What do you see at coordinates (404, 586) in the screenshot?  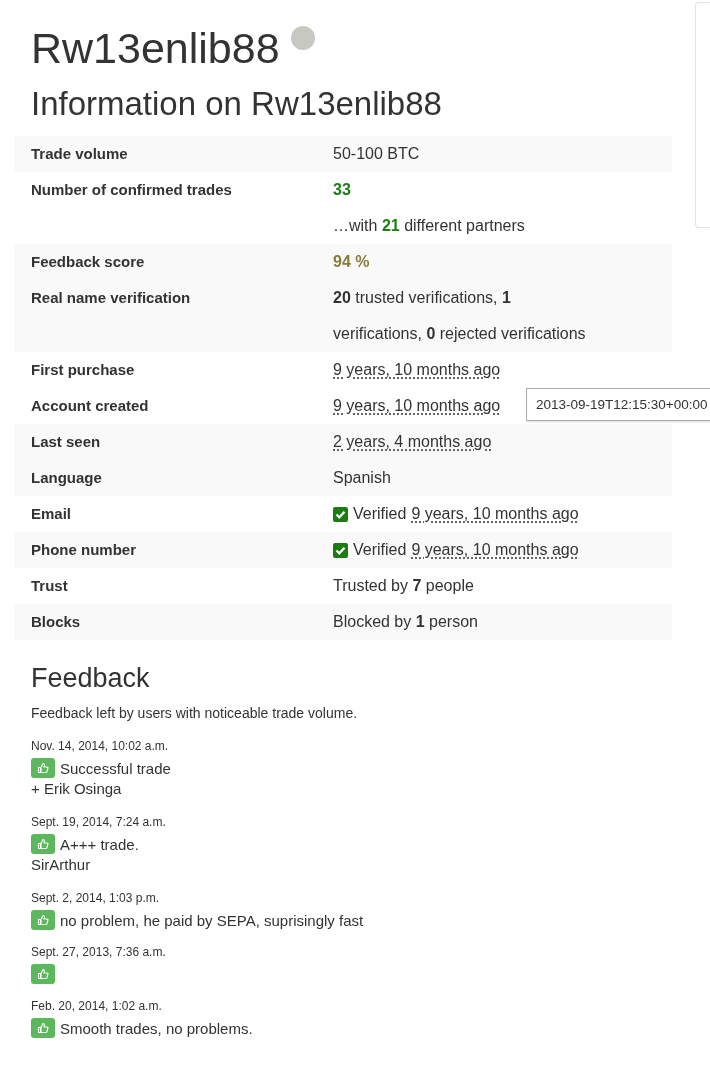 I see `field-value: Trusted by 7 people` at bounding box center [404, 586].